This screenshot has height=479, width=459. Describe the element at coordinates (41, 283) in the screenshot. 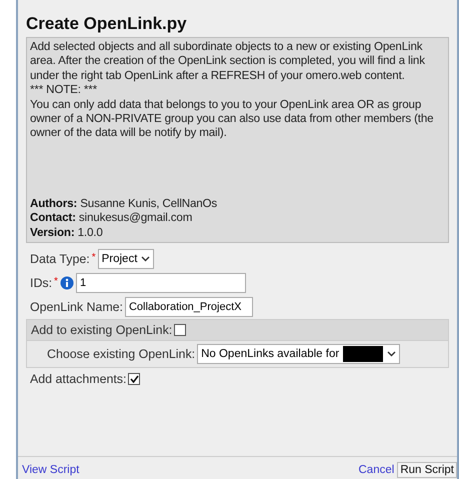

I see `field-label: IDs:` at that location.